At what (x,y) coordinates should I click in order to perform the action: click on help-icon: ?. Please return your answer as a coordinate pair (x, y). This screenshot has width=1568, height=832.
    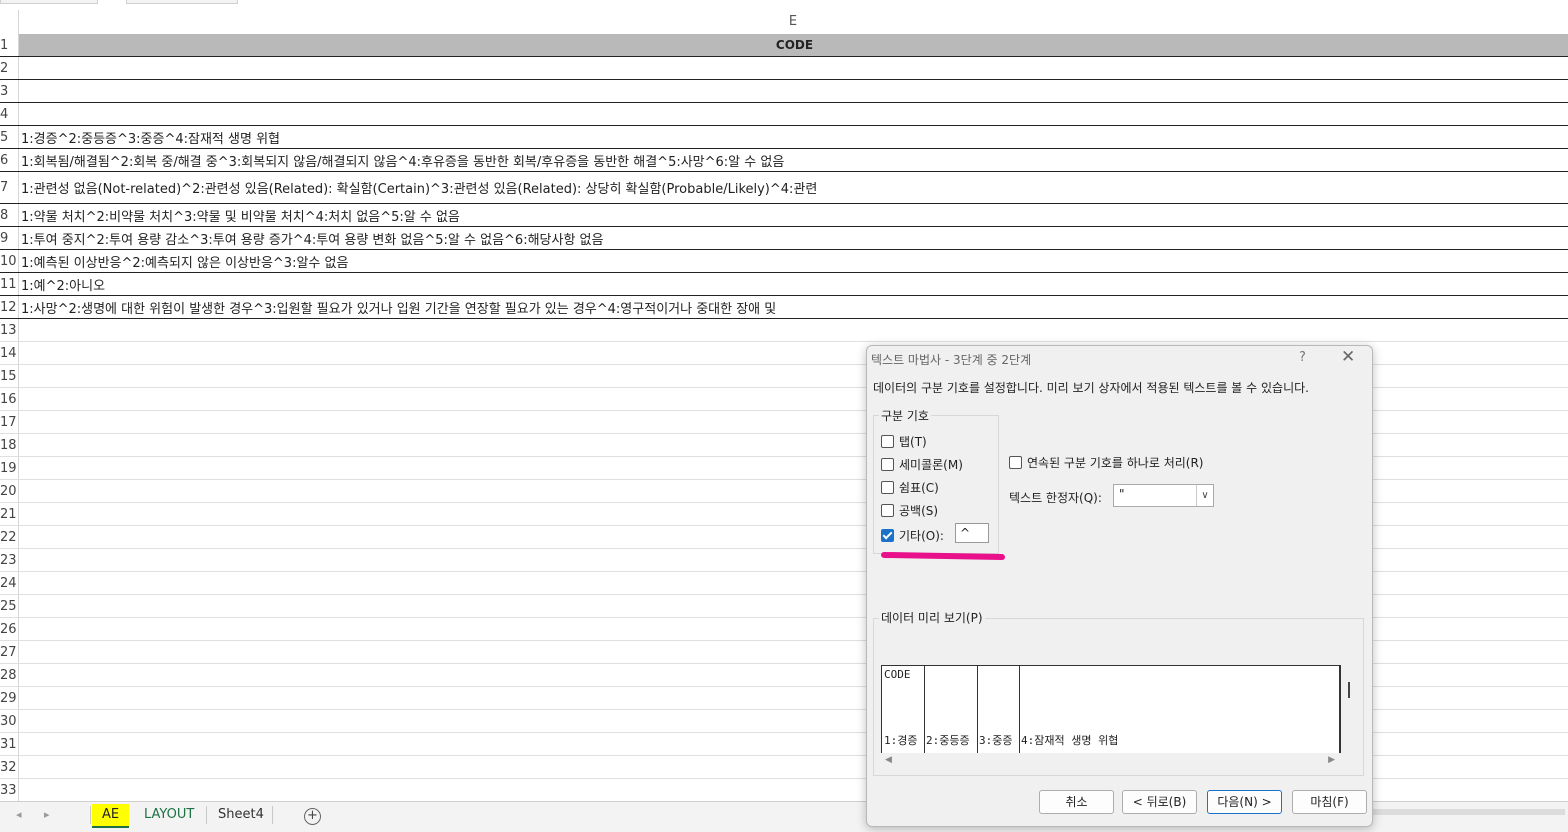
    Looking at the image, I should click on (1302, 357).